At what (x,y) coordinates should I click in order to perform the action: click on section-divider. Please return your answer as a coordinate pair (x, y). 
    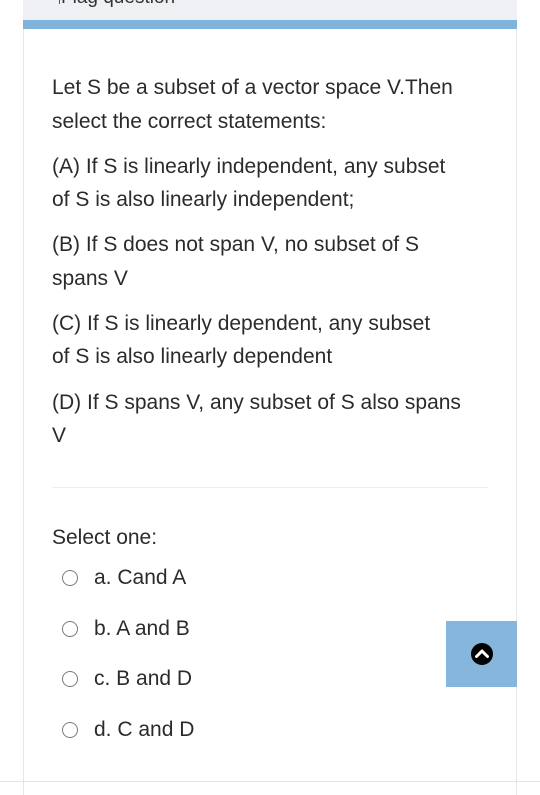
    Looking at the image, I should click on (270, 487).